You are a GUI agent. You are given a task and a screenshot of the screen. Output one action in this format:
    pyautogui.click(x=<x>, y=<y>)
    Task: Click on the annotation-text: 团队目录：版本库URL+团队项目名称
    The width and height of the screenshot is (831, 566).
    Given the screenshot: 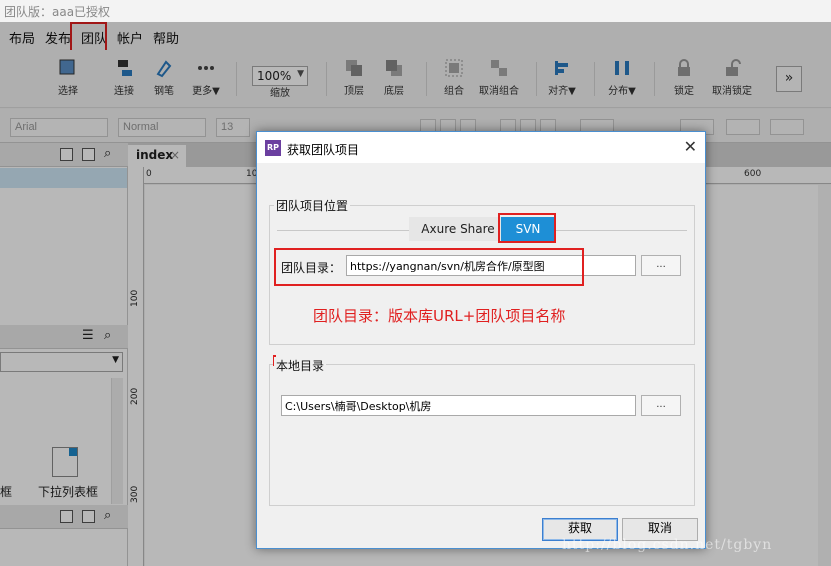 What is the action you would take?
    pyautogui.click(x=439, y=316)
    